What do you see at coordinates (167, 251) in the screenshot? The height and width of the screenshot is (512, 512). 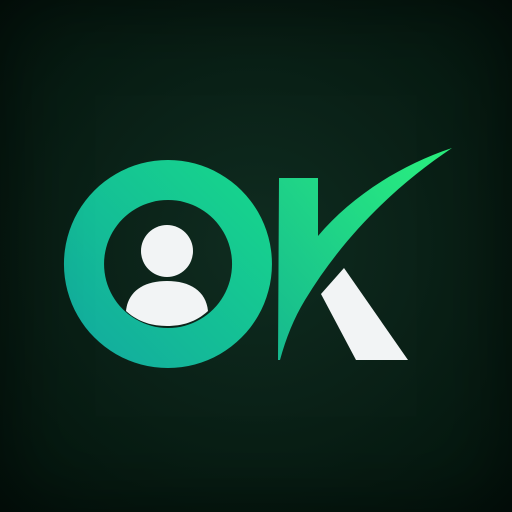 I see `user-head` at bounding box center [167, 251].